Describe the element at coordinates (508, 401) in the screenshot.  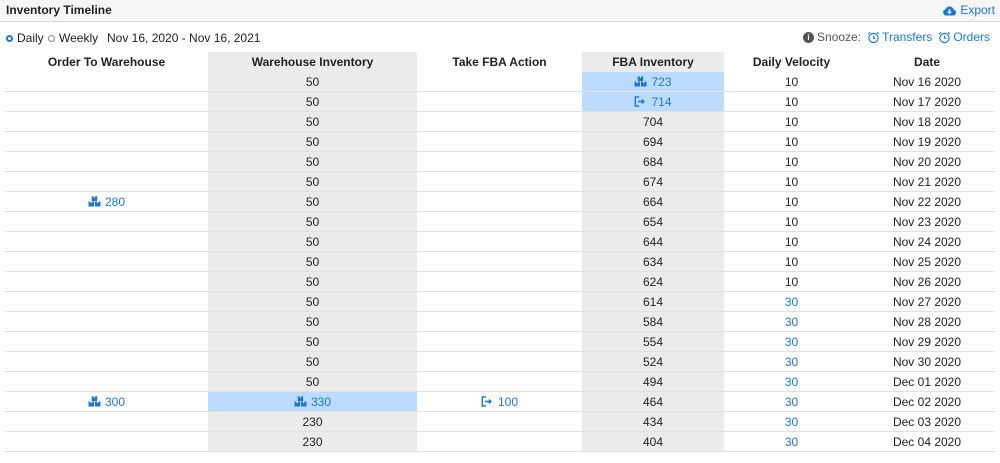
I see `take-fba-action-cell-value: 100` at that location.